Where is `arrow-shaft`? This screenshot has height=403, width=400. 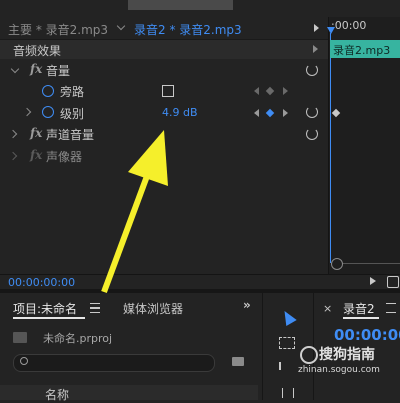 arrow-shaft is located at coordinates (127, 230).